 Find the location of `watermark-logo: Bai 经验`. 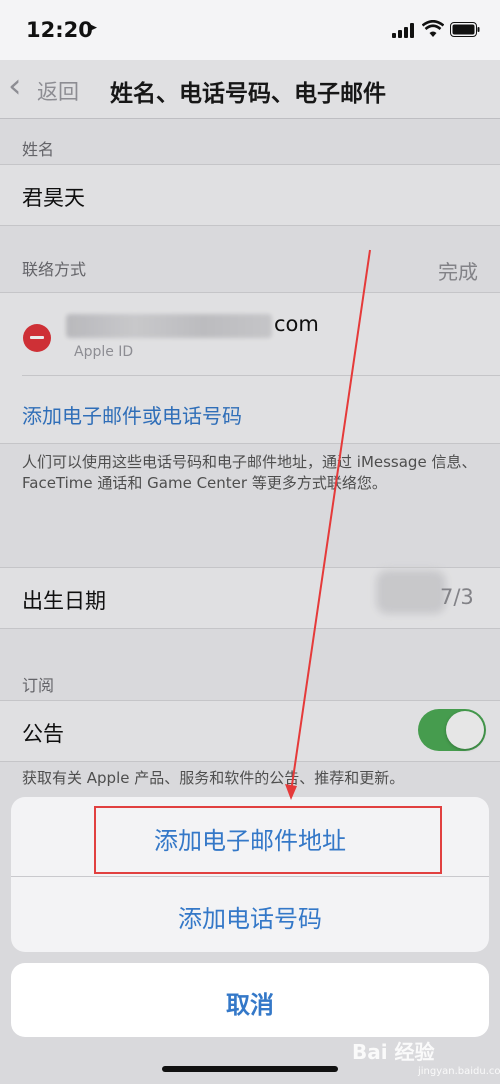

watermark-logo: Bai 经验 is located at coordinates (393, 1052).